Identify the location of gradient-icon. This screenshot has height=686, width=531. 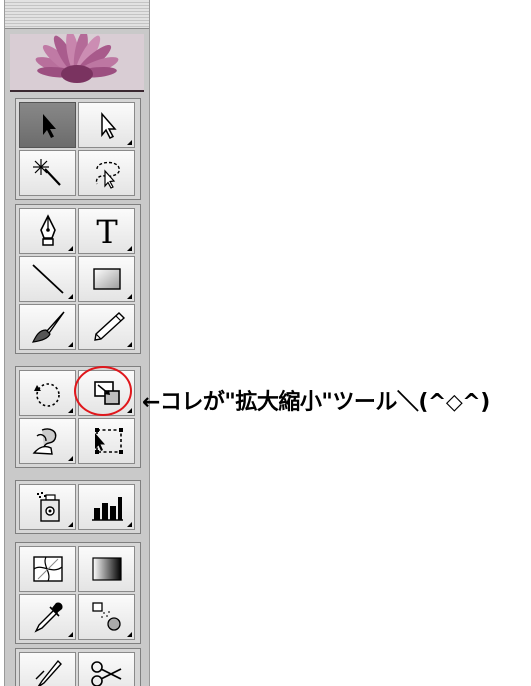
(106, 569).